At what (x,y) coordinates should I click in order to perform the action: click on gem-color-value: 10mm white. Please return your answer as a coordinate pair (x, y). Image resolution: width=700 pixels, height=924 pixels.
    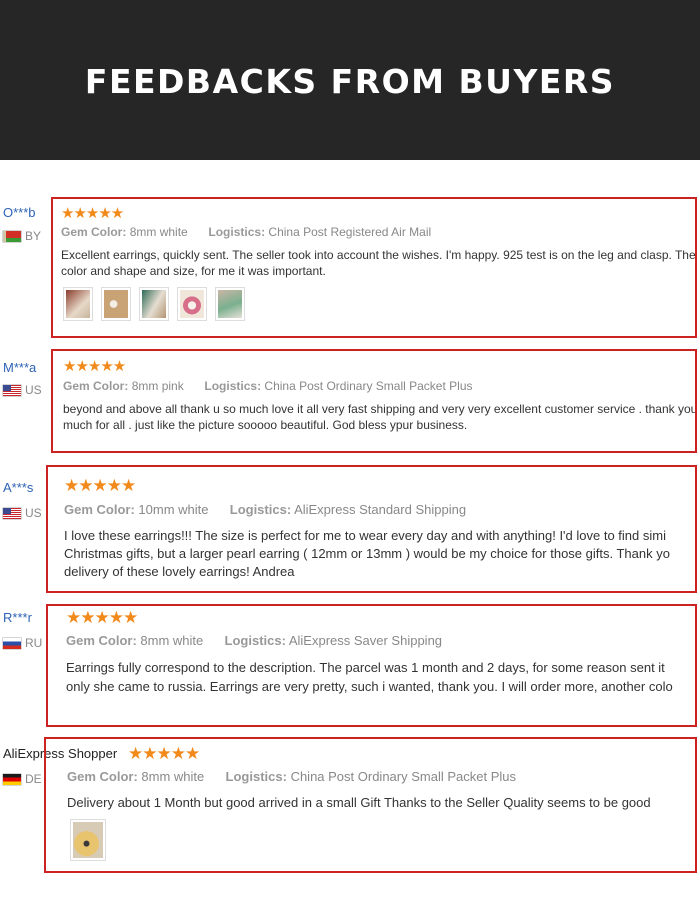
    Looking at the image, I should click on (173, 509).